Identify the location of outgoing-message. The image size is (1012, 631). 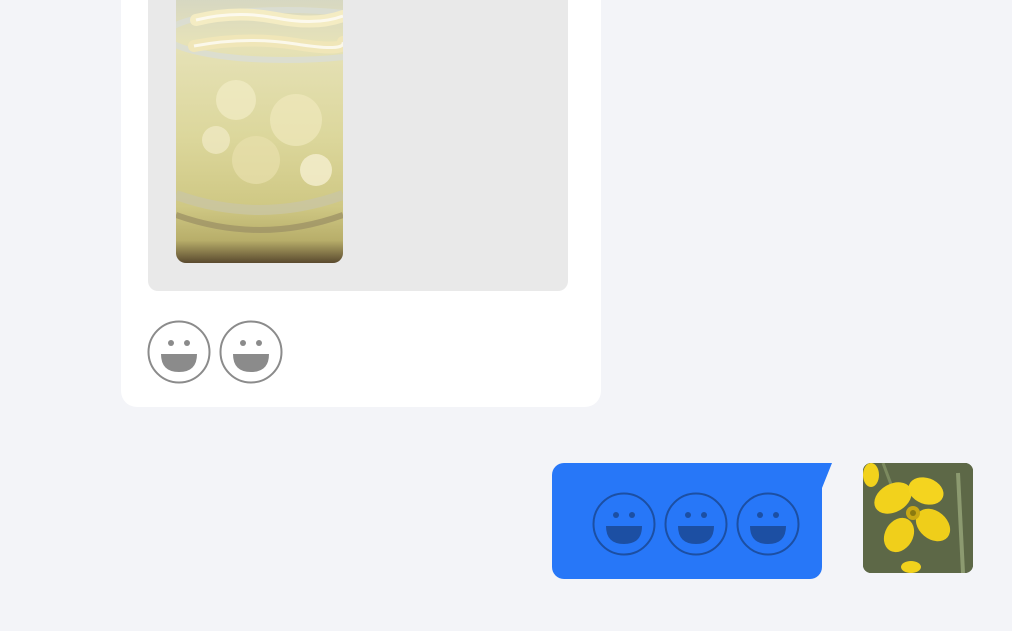
(687, 521).